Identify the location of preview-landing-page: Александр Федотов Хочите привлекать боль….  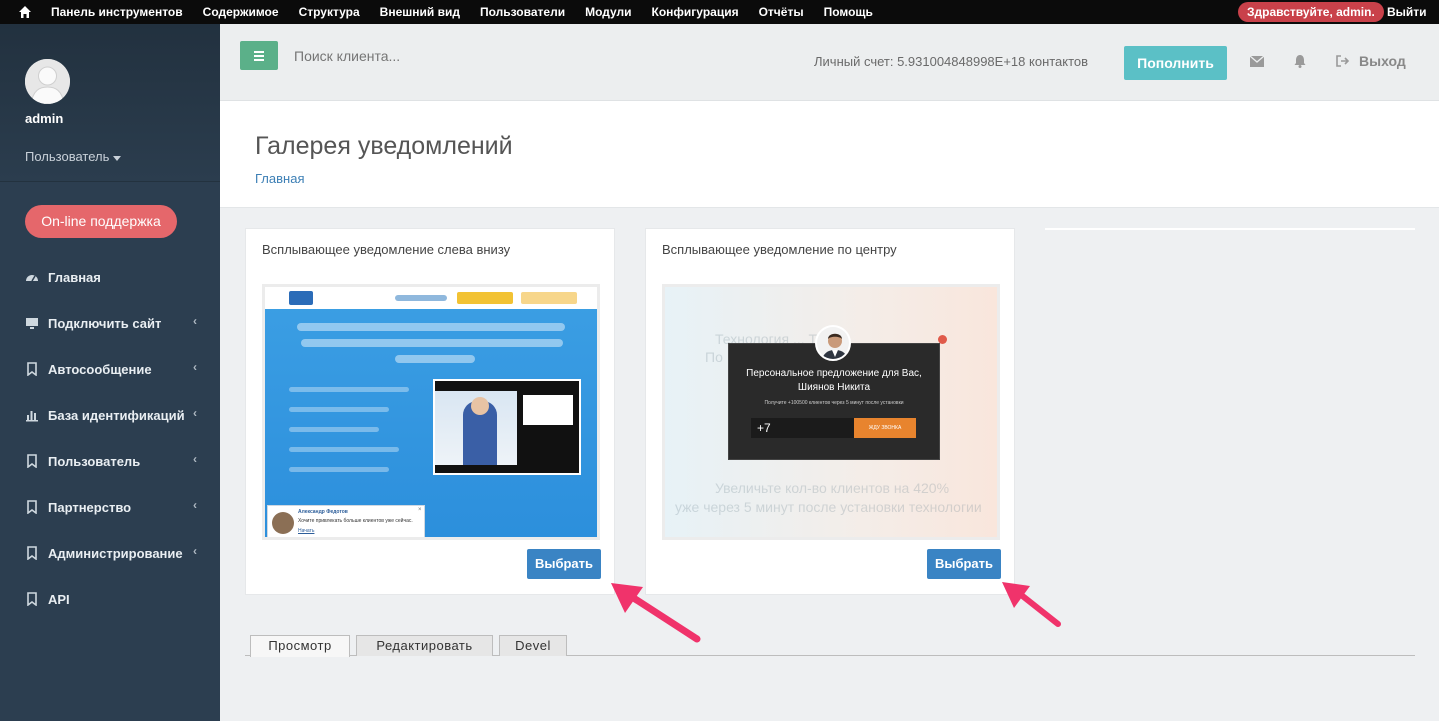
(431, 412).